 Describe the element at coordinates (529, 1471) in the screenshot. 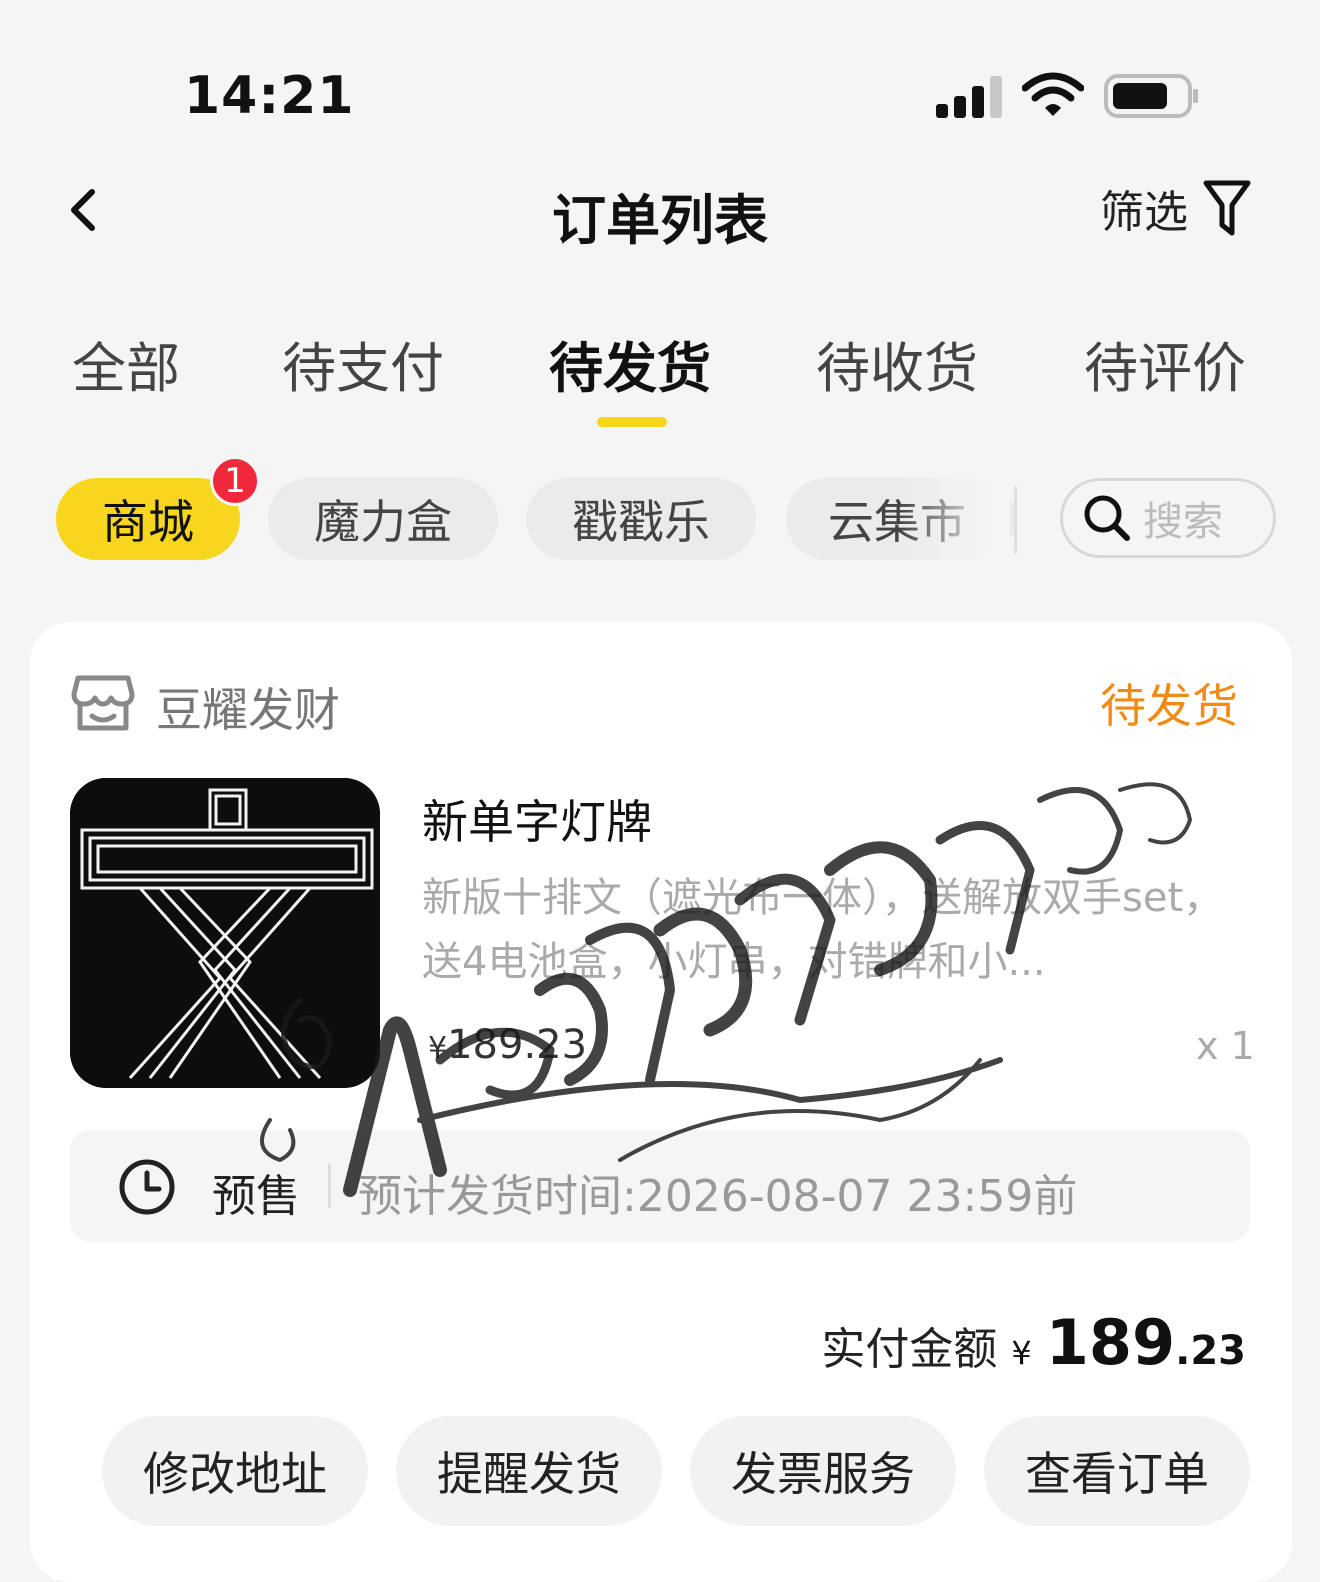

I see `remind-shipment-button: 提醒发货` at that location.